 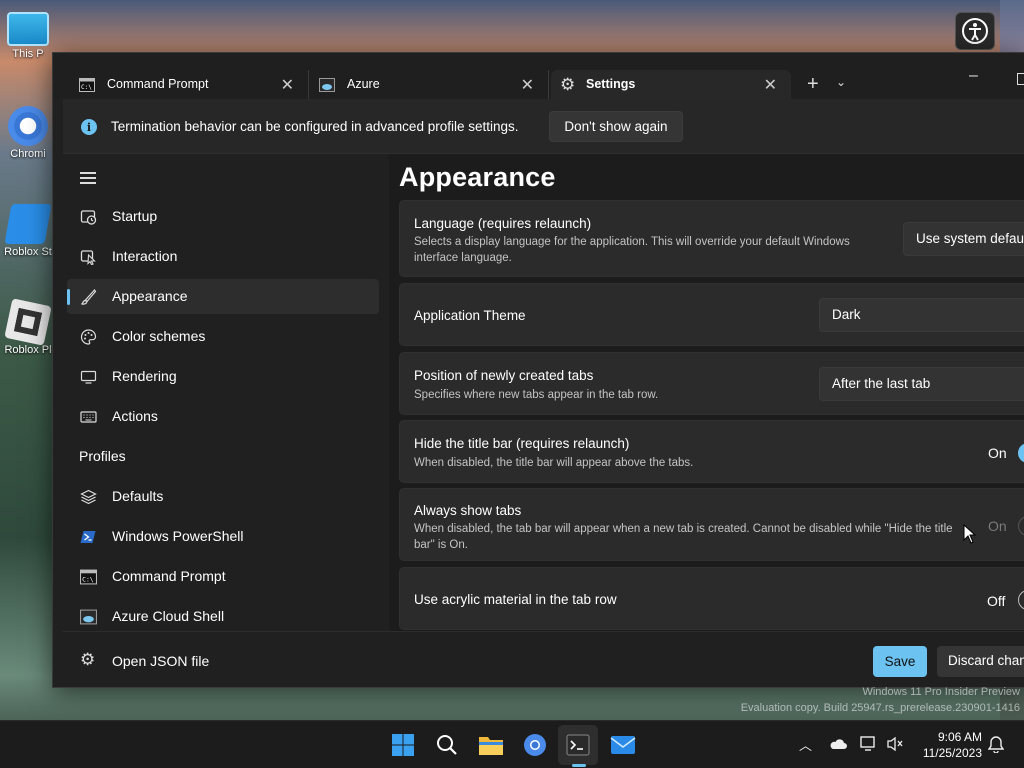 I want to click on watermark-line-1: Windows 11 Pro Insider Preview, so click(x=941, y=692).